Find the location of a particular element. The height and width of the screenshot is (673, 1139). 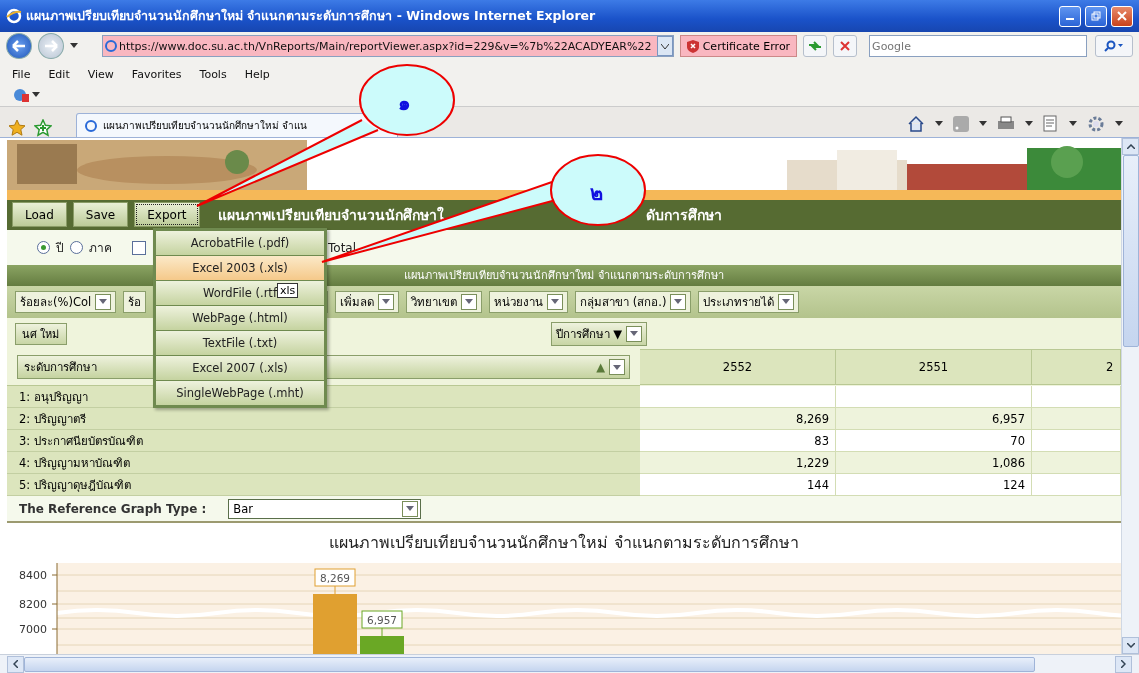

close-button is located at coordinates (1122, 16).